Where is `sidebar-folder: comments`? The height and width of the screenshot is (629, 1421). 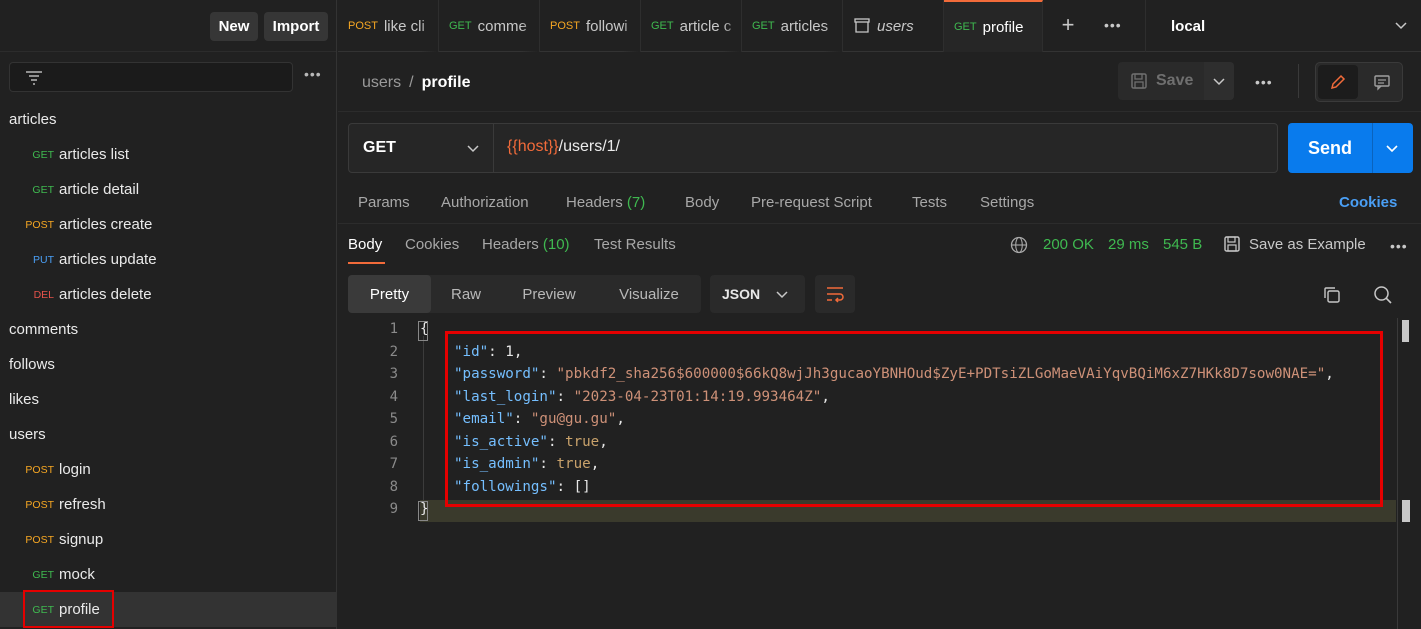
sidebar-folder: comments is located at coordinates (168, 329).